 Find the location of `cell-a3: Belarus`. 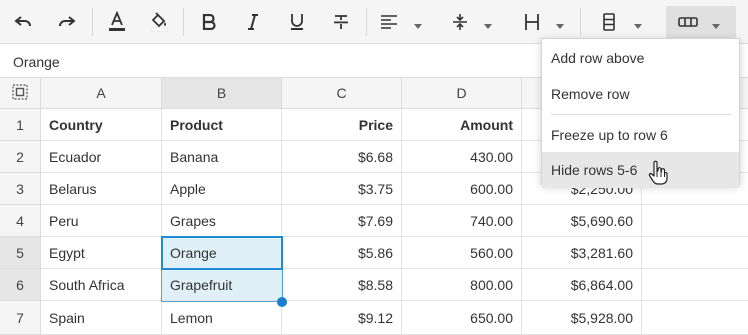

cell-a3: Belarus is located at coordinates (101, 189).